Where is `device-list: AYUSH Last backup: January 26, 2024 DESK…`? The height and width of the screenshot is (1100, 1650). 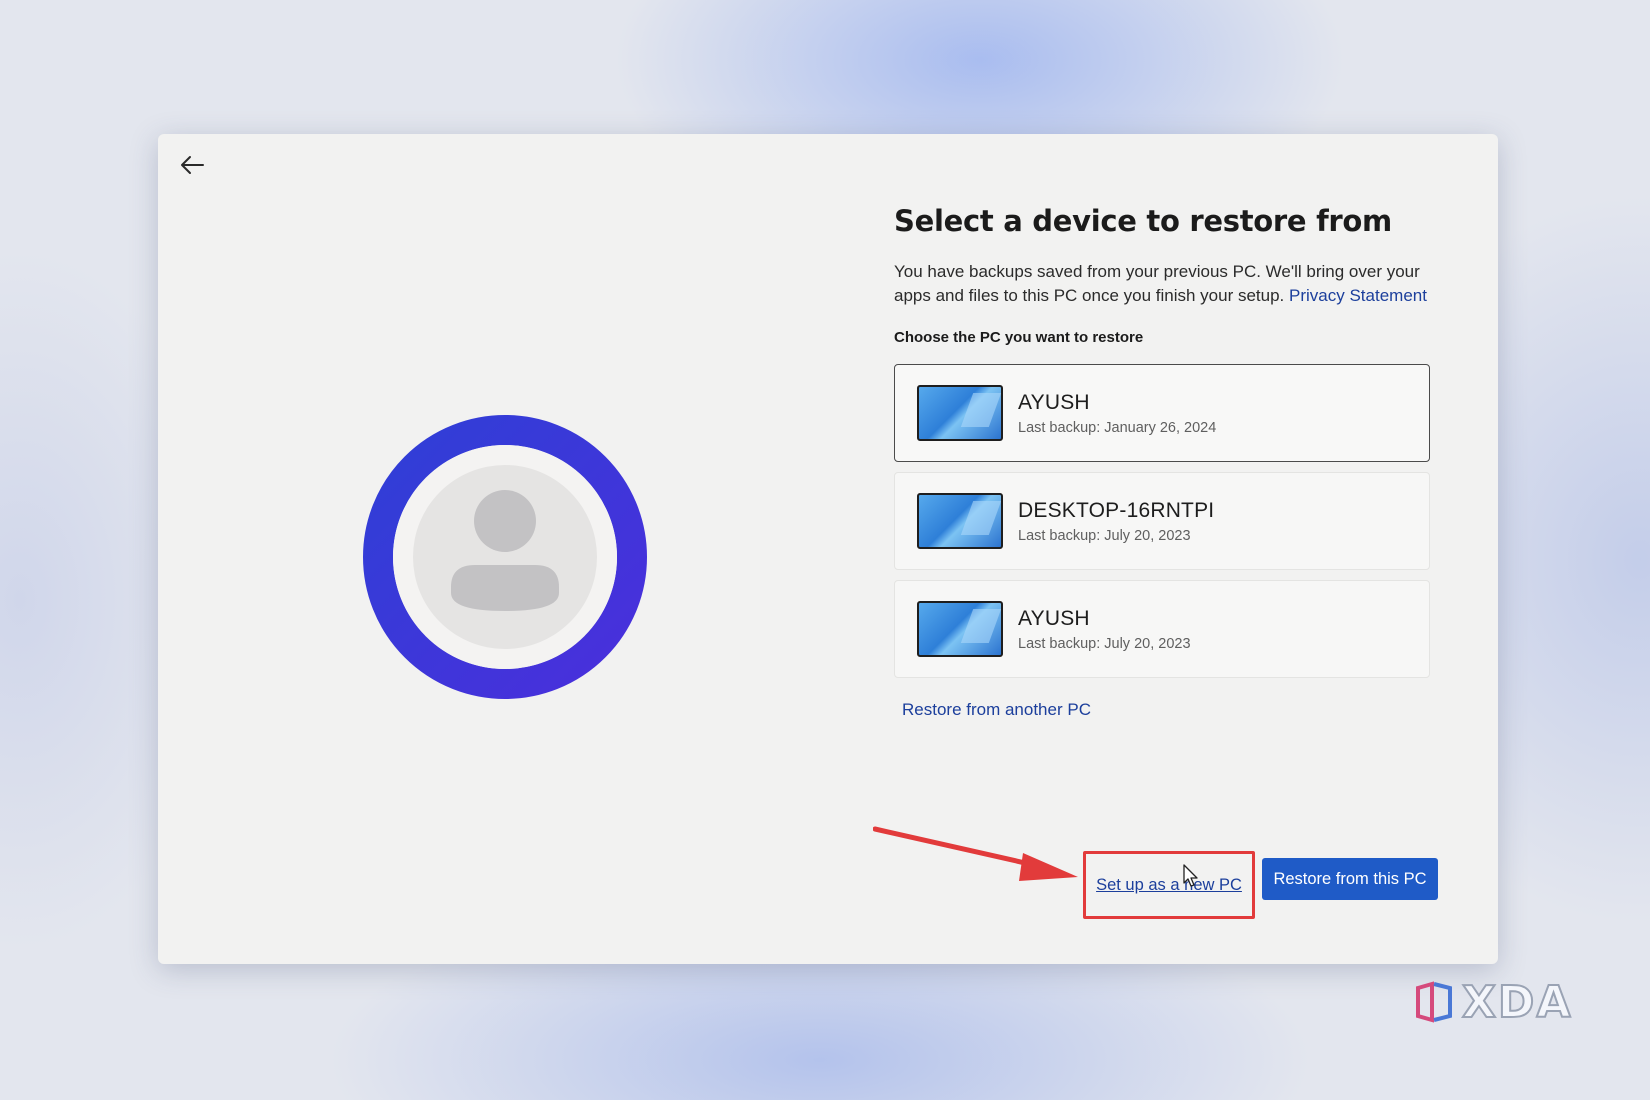 device-list: AYUSH Last backup: January 26, 2024 DESK… is located at coordinates (1162, 521).